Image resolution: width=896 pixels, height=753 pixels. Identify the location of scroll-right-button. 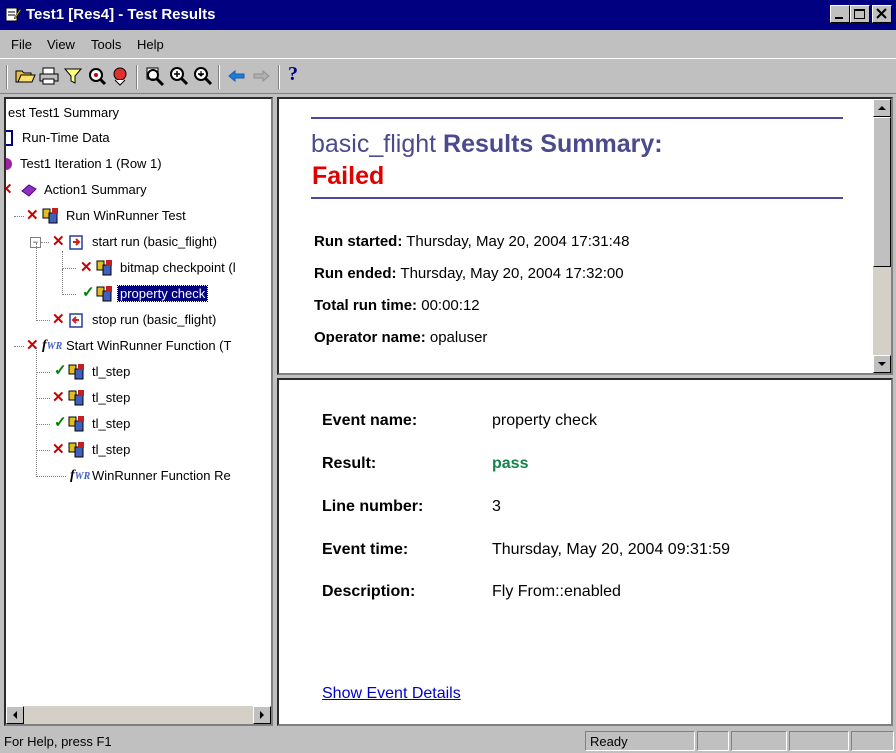
(262, 715).